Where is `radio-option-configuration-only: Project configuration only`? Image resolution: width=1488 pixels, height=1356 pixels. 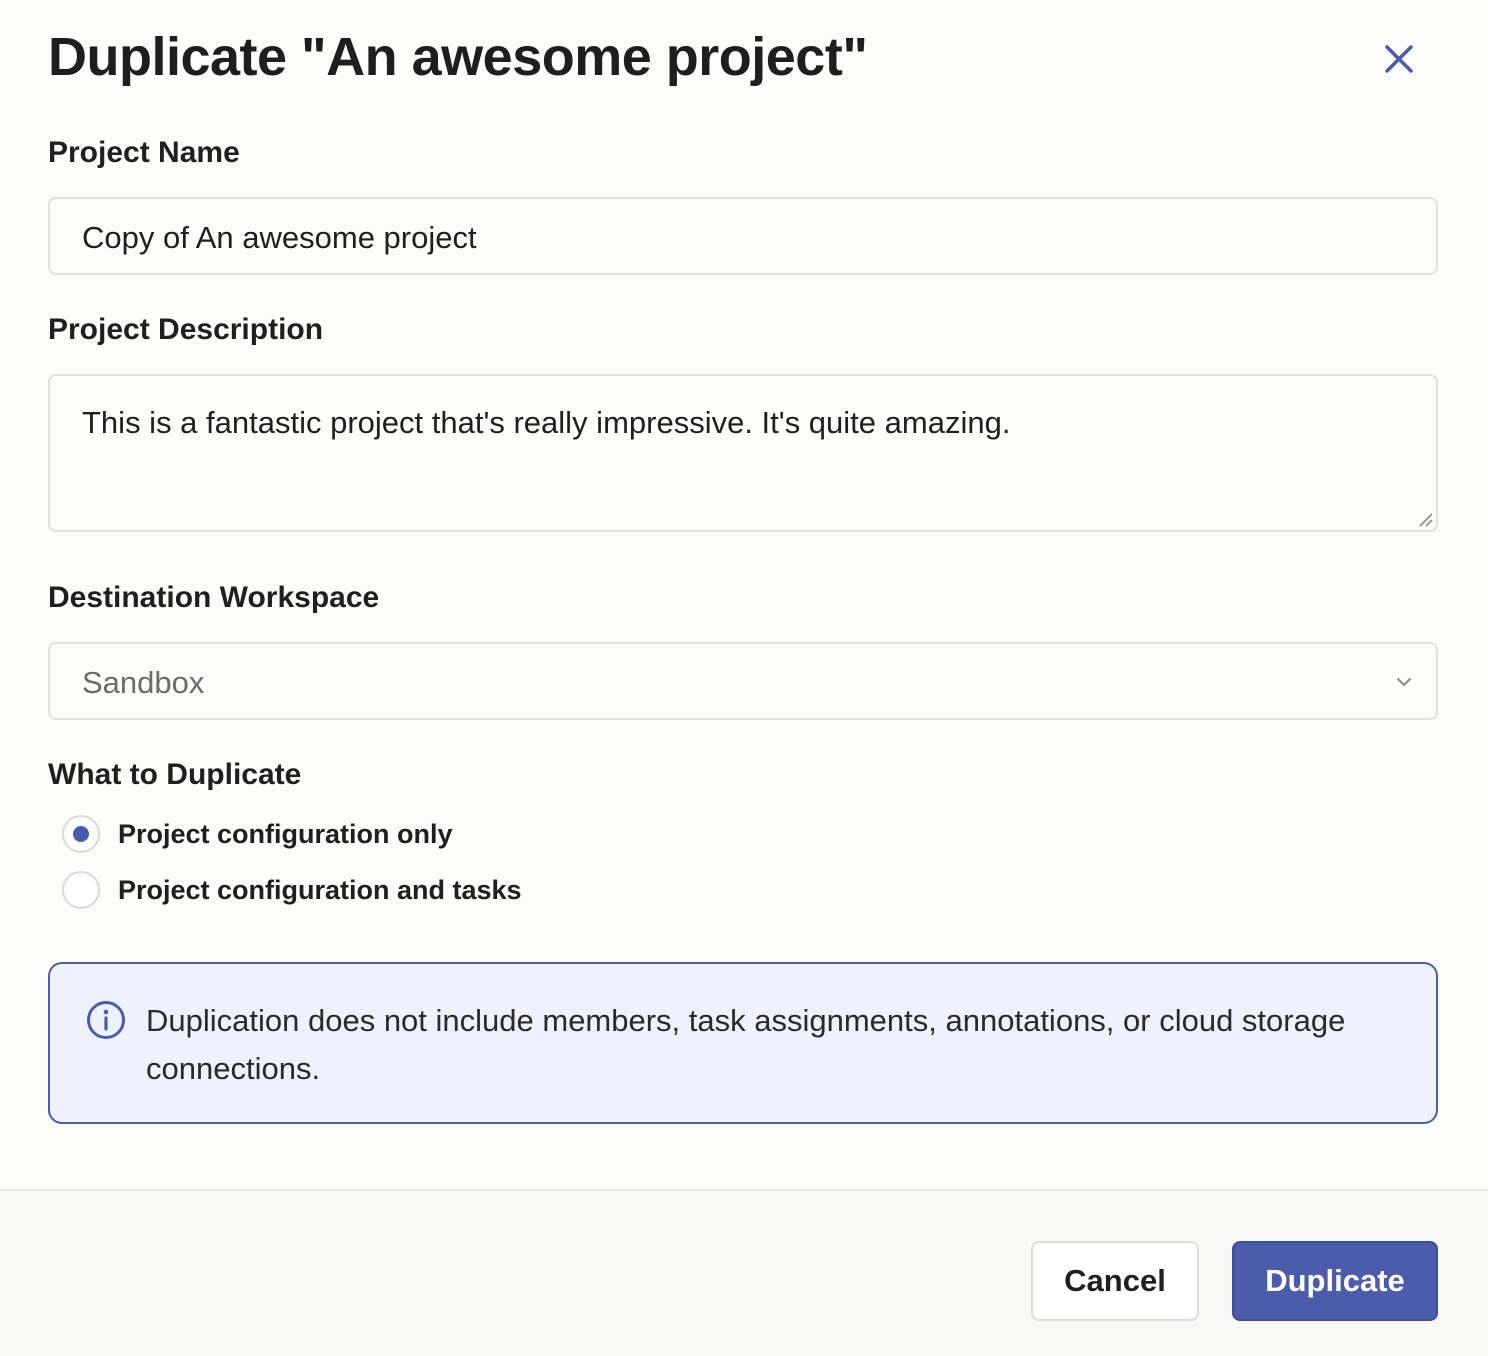 radio-option-configuration-only: Project configuration only is located at coordinates (257, 834).